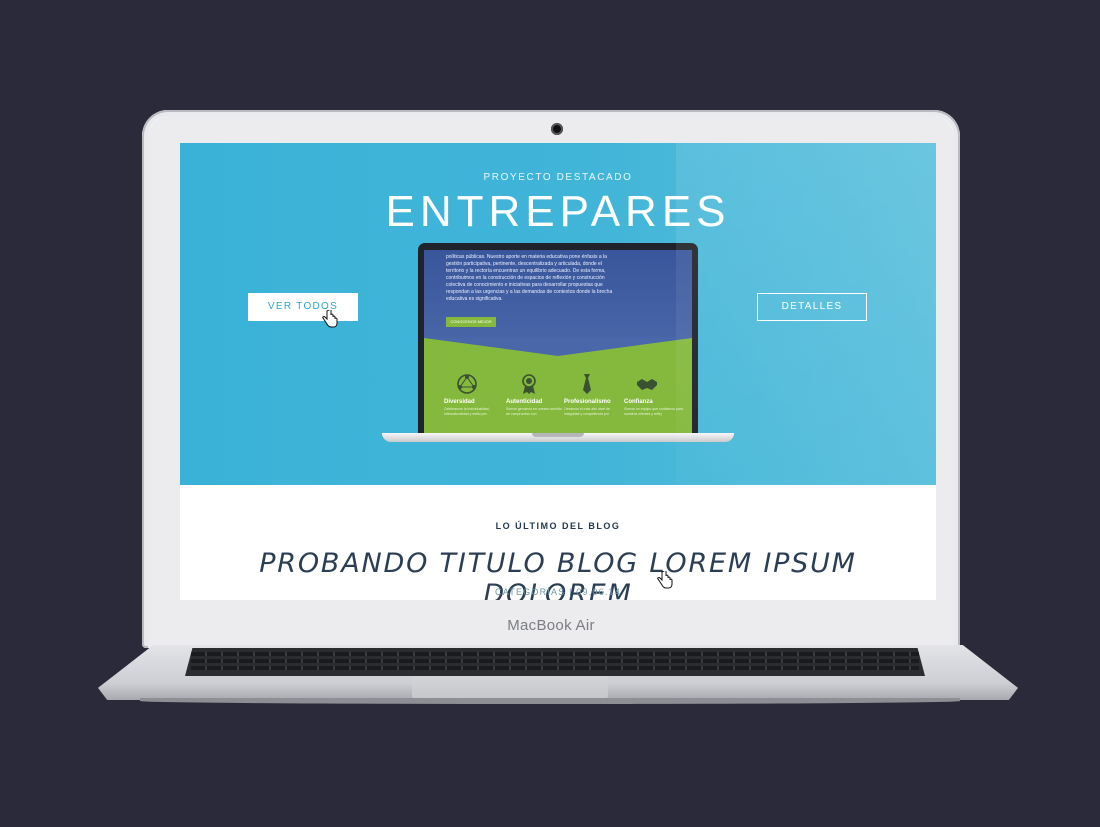  What do you see at coordinates (467, 384) in the screenshot?
I see `network-icon` at bounding box center [467, 384].